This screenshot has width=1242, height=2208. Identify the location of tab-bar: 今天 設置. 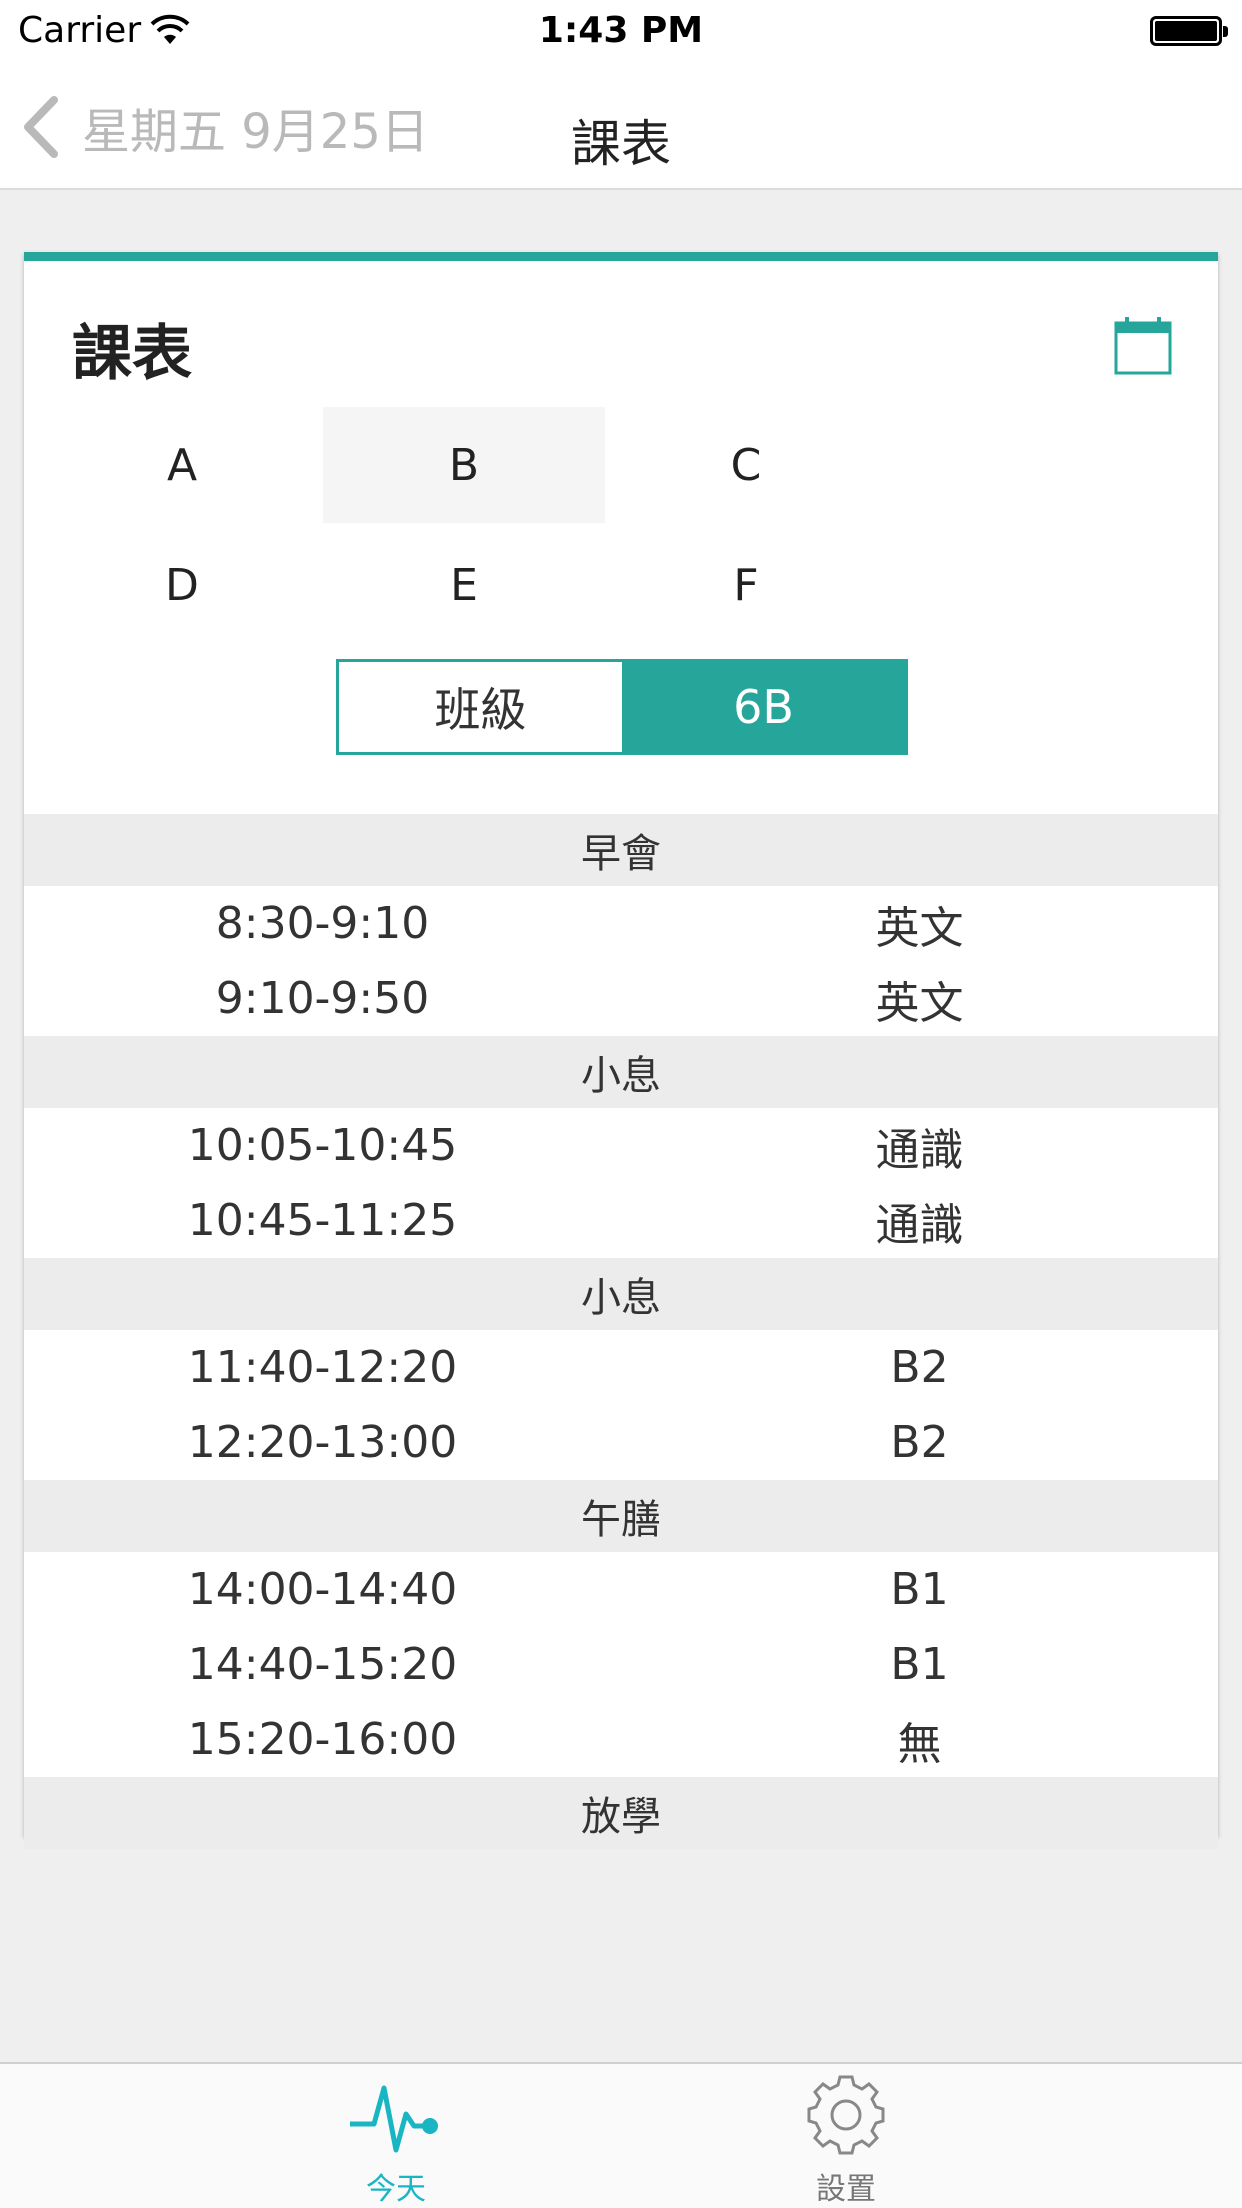
(621, 2135).